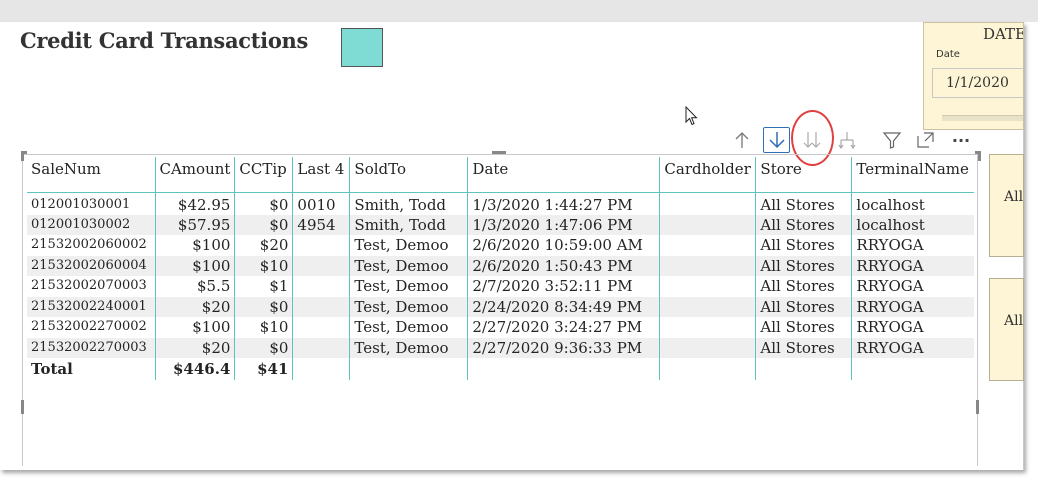 The height and width of the screenshot is (481, 1038). What do you see at coordinates (563, 347) in the screenshot?
I see `cell-date: 2/27/2020 9:36:33 PM` at bounding box center [563, 347].